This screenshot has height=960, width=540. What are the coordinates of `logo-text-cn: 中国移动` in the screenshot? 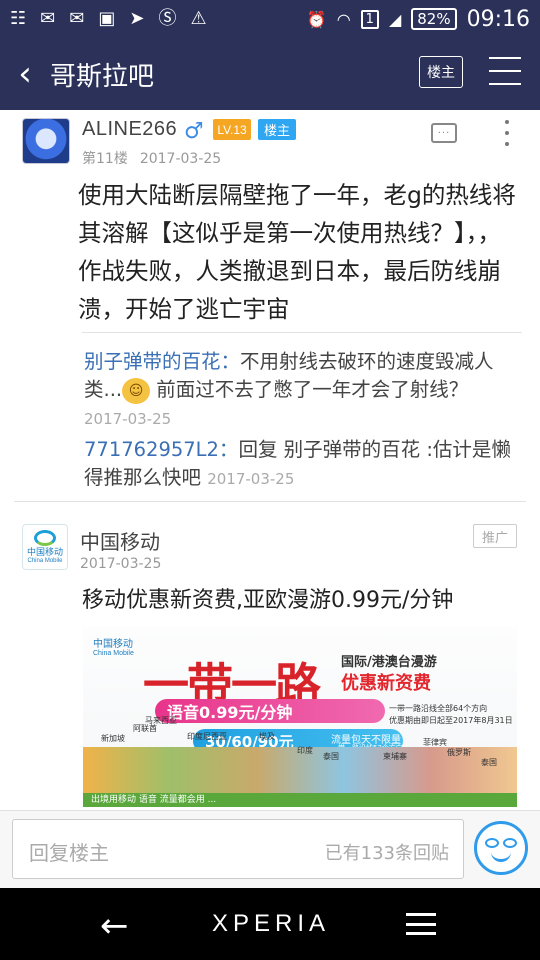 It's located at (44, 552).